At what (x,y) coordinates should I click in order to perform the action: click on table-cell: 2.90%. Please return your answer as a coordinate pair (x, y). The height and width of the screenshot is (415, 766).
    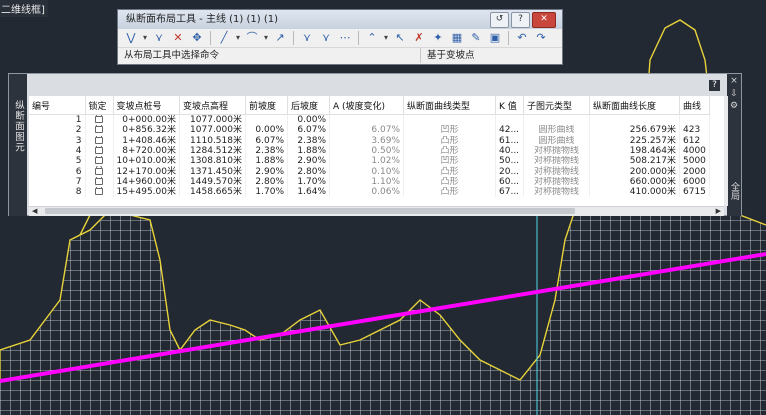
    Looking at the image, I should click on (266, 171).